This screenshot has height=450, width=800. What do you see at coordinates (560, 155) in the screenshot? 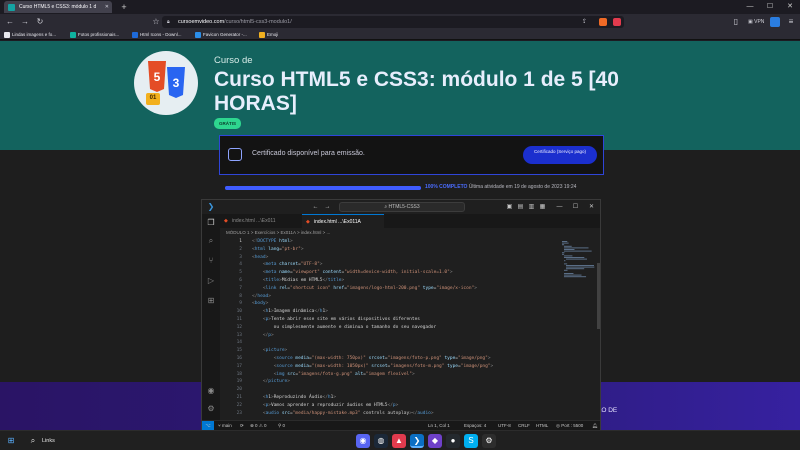
I see `certificate-button: Certificado (Serviço pago)` at bounding box center [560, 155].